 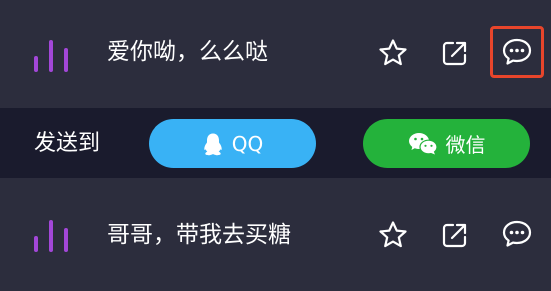 What do you see at coordinates (213, 144) in the screenshot?
I see `qq-penguin-icon` at bounding box center [213, 144].